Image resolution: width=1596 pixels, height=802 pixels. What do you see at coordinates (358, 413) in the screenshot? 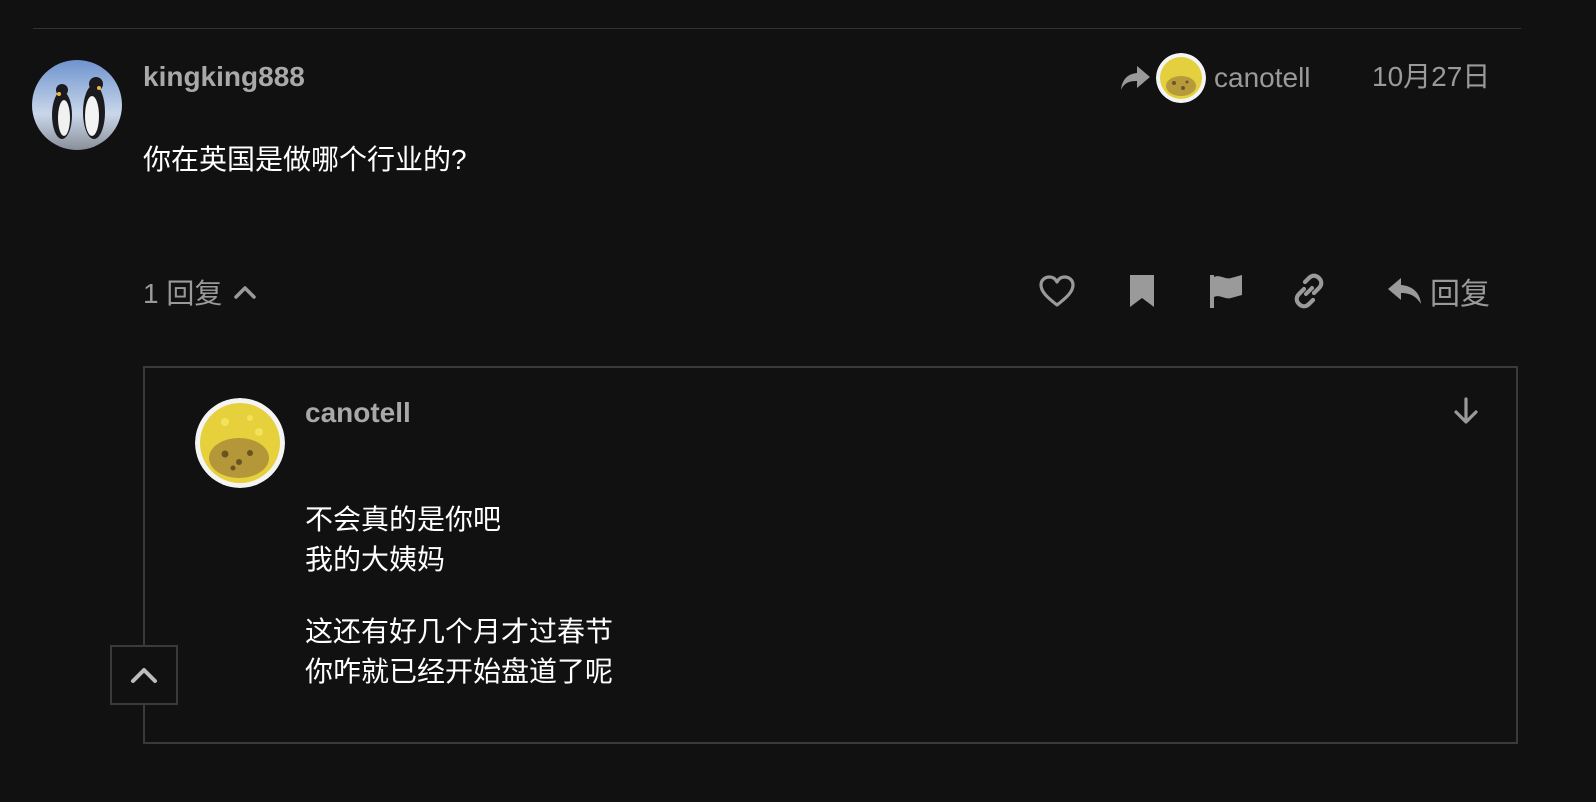
I see `reply-username: canotell` at bounding box center [358, 413].